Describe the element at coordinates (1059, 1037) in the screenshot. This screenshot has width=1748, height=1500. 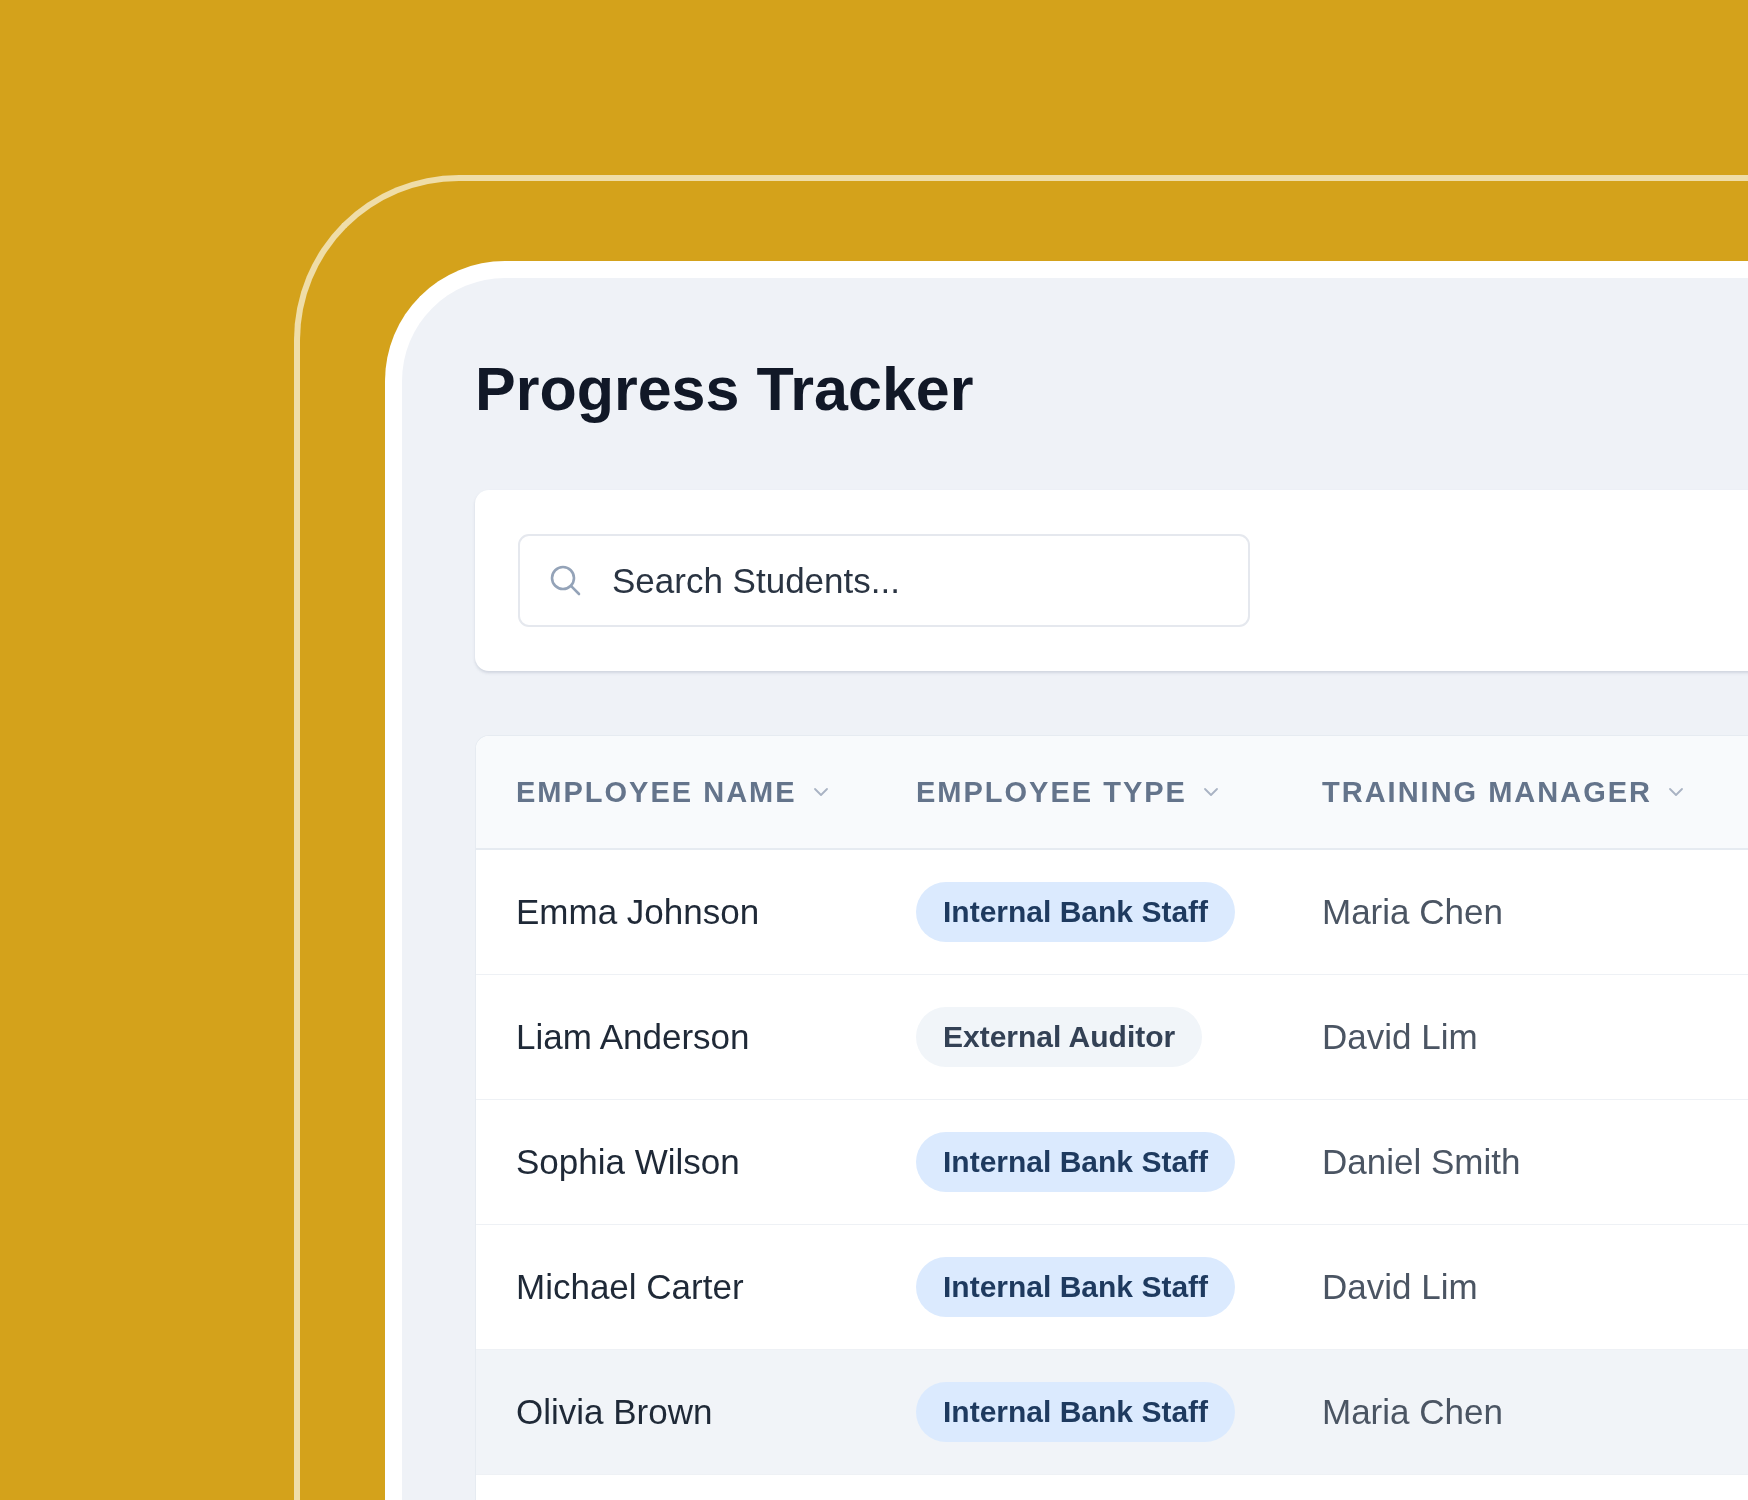
I see `type-badge: External Auditor` at that location.